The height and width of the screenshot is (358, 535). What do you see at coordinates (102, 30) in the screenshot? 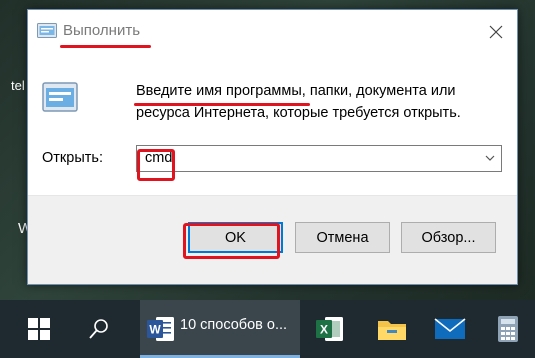
I see `dialog-title: Выполнить` at bounding box center [102, 30].